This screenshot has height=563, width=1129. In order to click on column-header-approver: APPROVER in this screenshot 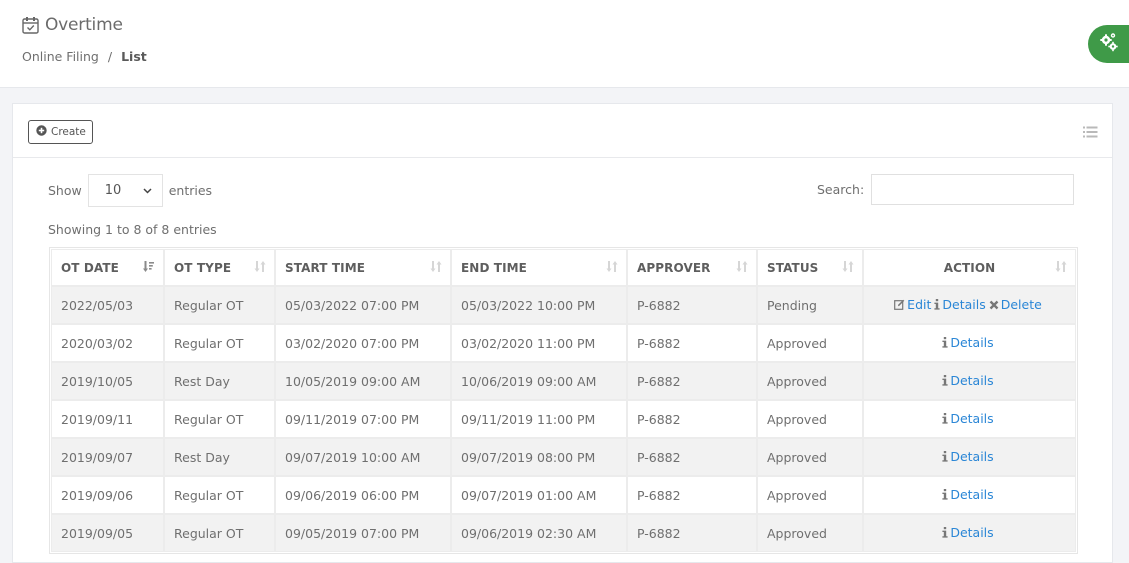, I will do `click(692, 267)`.